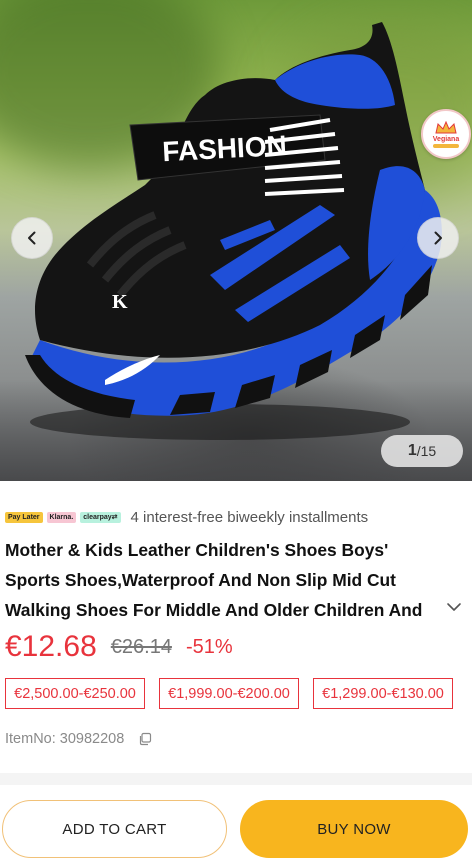  What do you see at coordinates (236, 779) in the screenshot?
I see `section-divider` at bounding box center [236, 779].